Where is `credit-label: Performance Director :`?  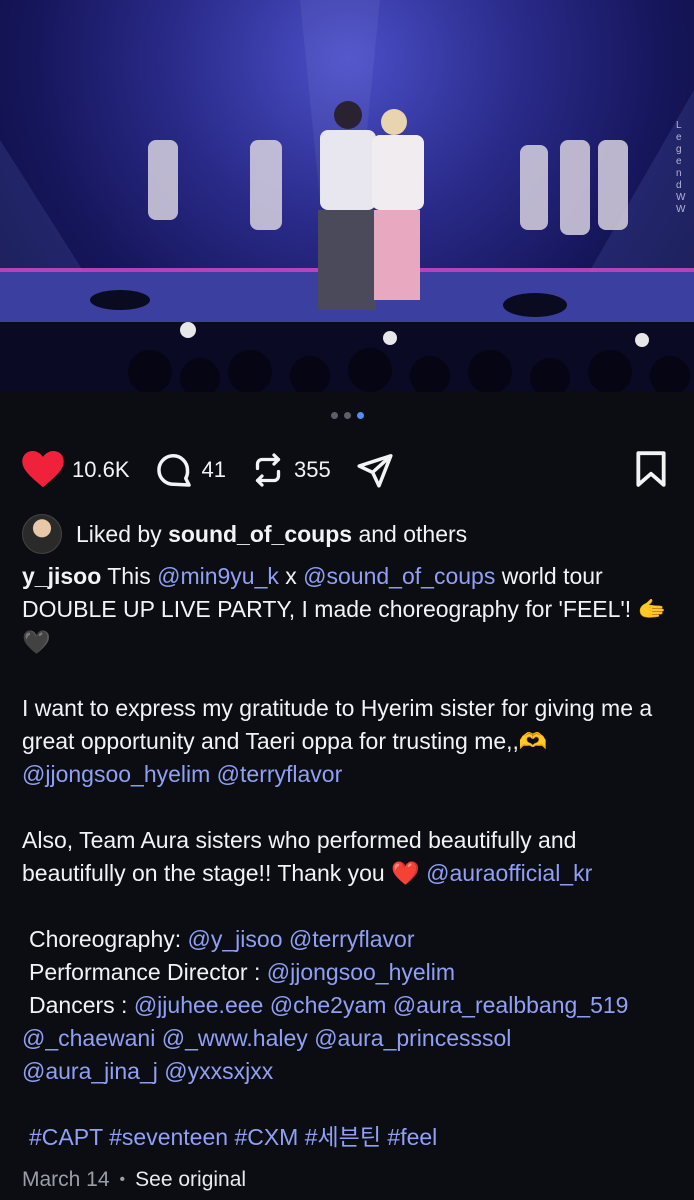 credit-label: Performance Director : is located at coordinates (148, 972).